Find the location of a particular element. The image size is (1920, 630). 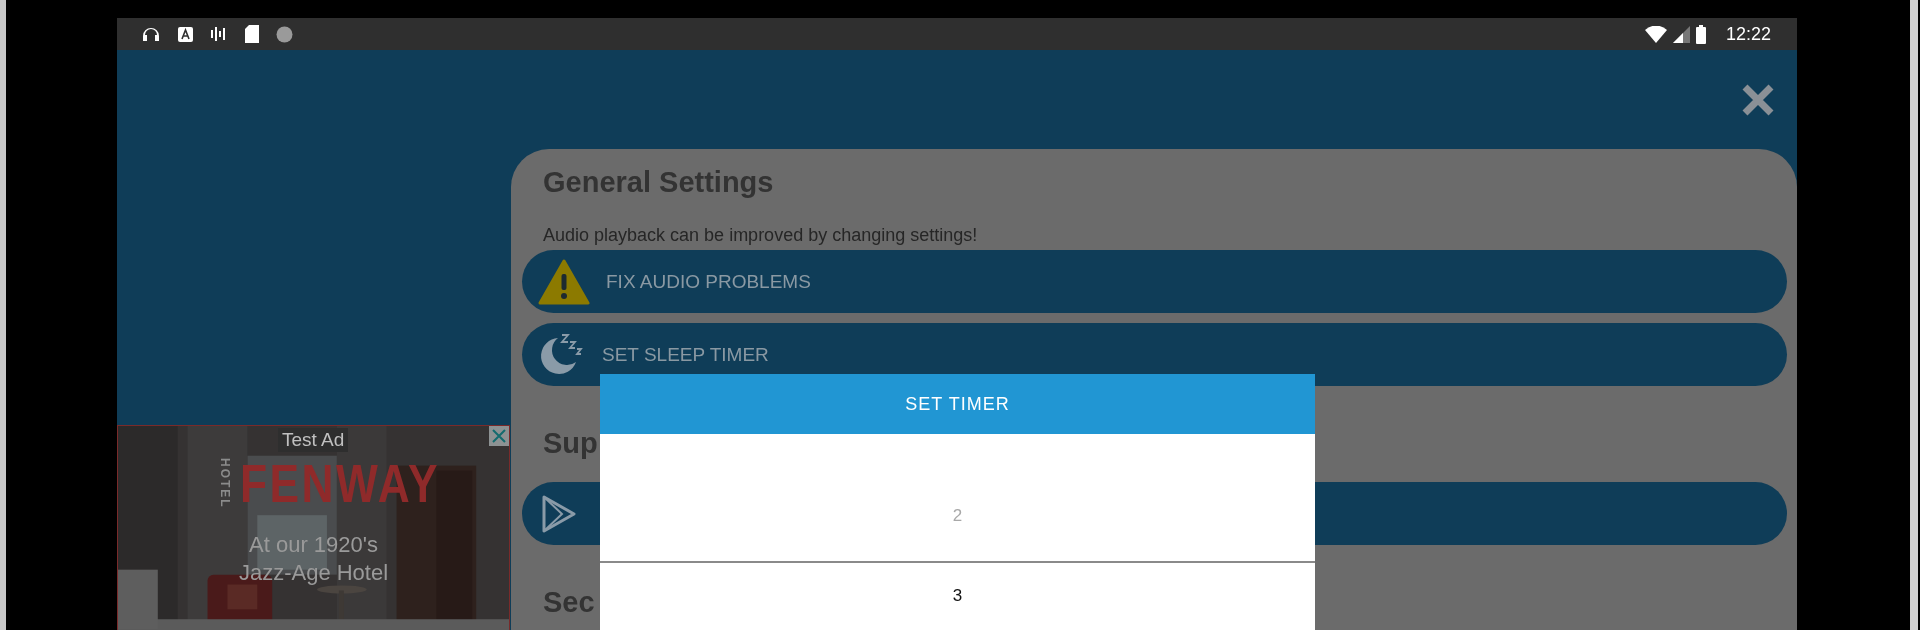

font-icon is located at coordinates (185, 34).